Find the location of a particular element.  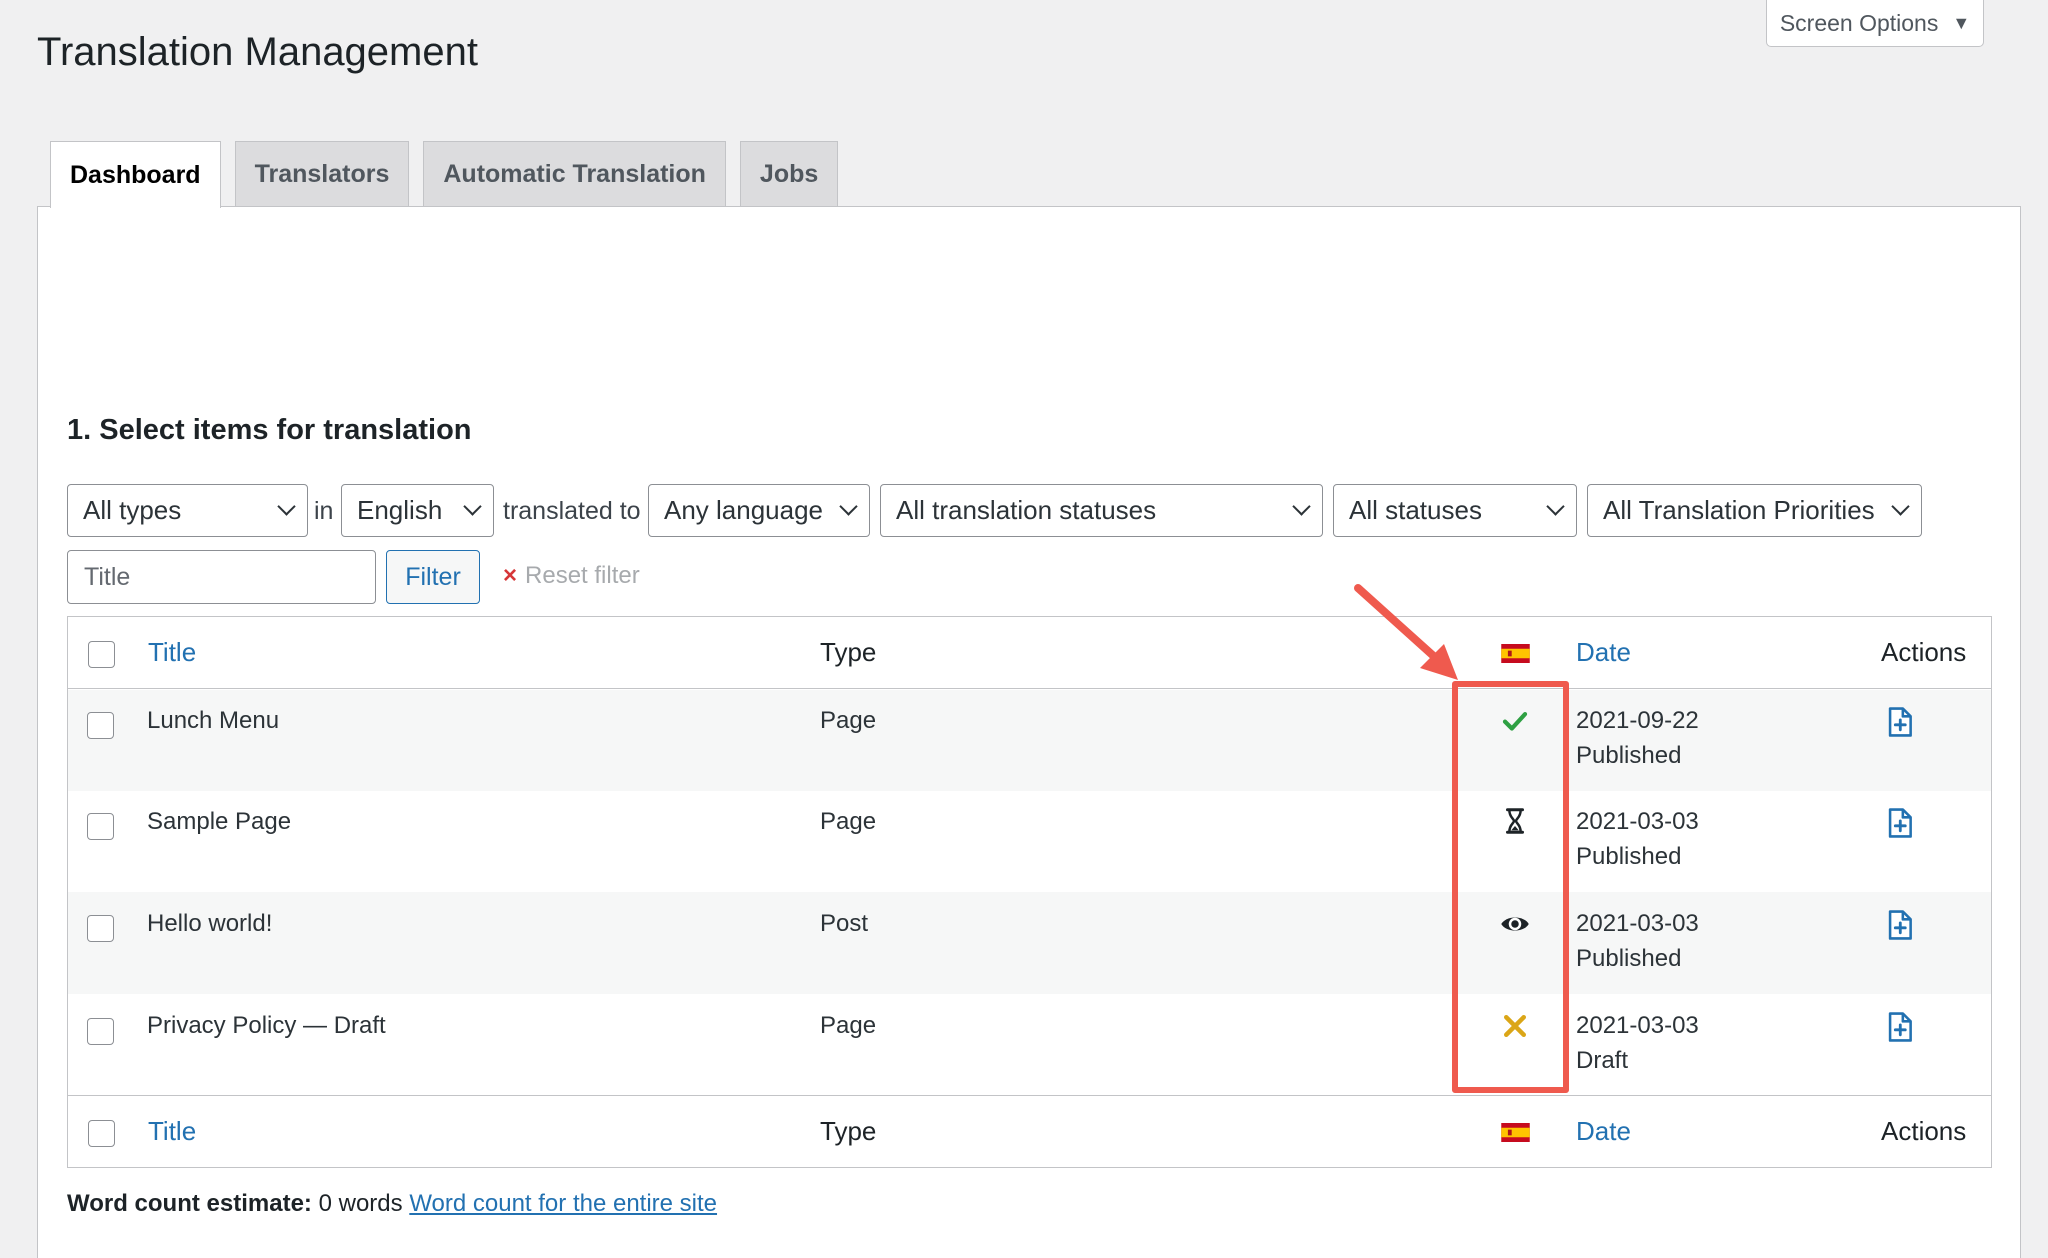

in-label: in is located at coordinates (324, 511).